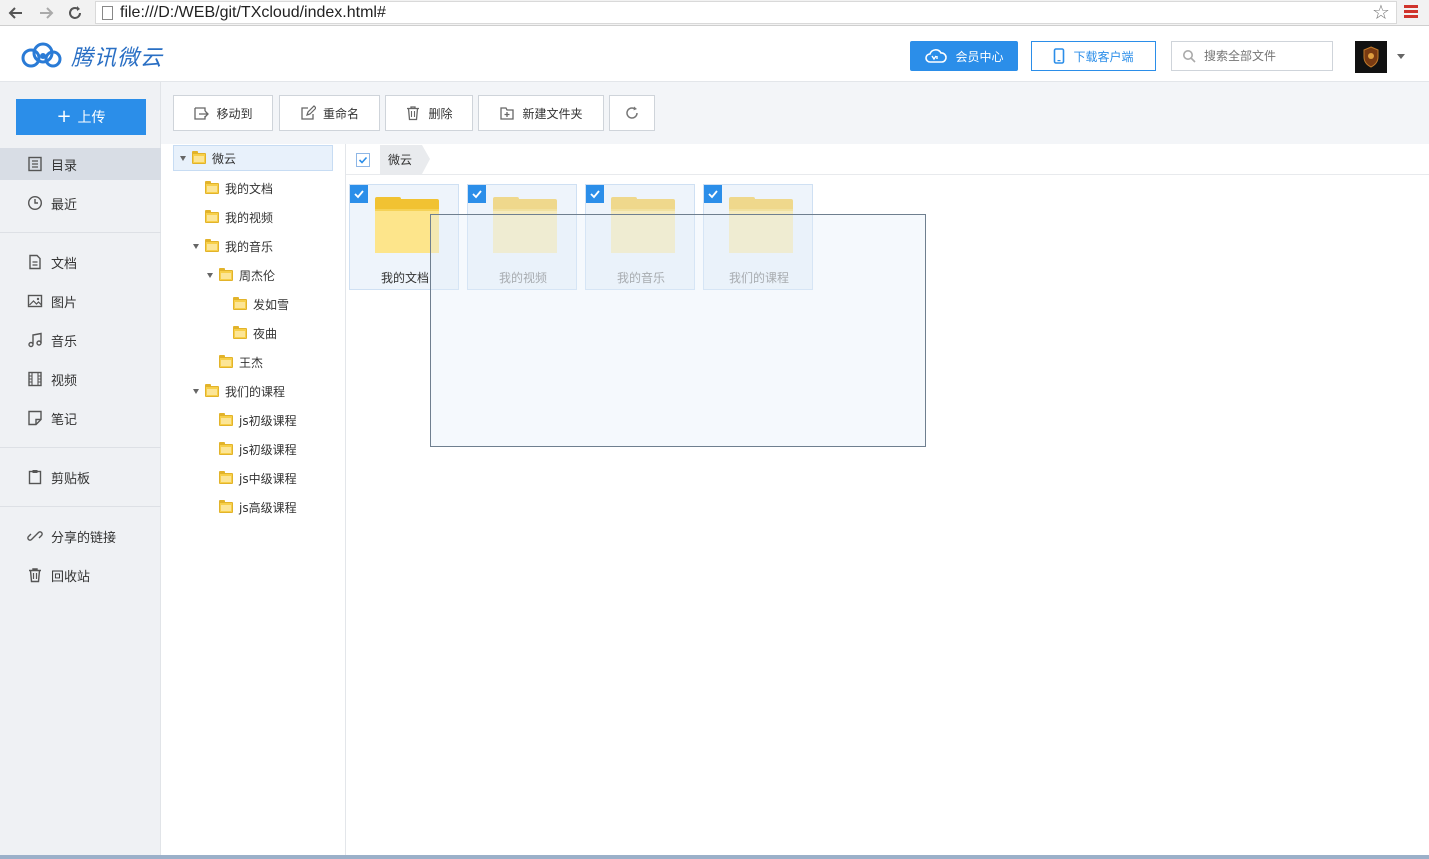 Image resolution: width=1429 pixels, height=859 pixels. I want to click on sidebar-item-images: 图片, so click(80, 301).